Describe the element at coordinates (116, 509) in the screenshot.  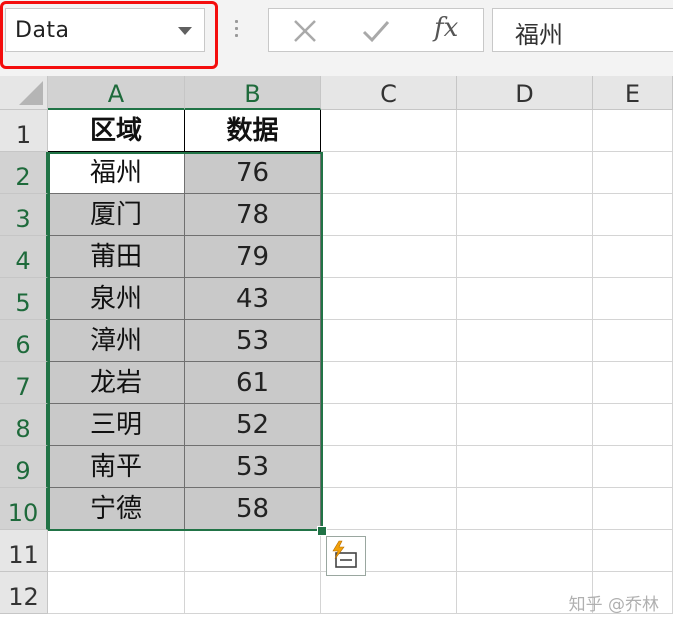
I see `region-cell: 宁德` at that location.